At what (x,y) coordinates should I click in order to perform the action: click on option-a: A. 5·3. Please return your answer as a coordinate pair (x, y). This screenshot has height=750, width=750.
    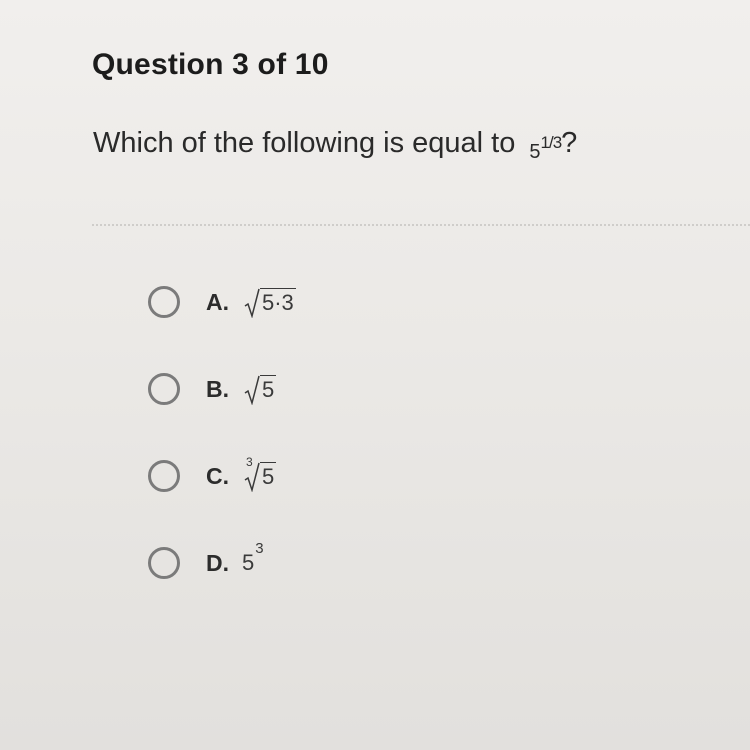
    Looking at the image, I should click on (348, 302).